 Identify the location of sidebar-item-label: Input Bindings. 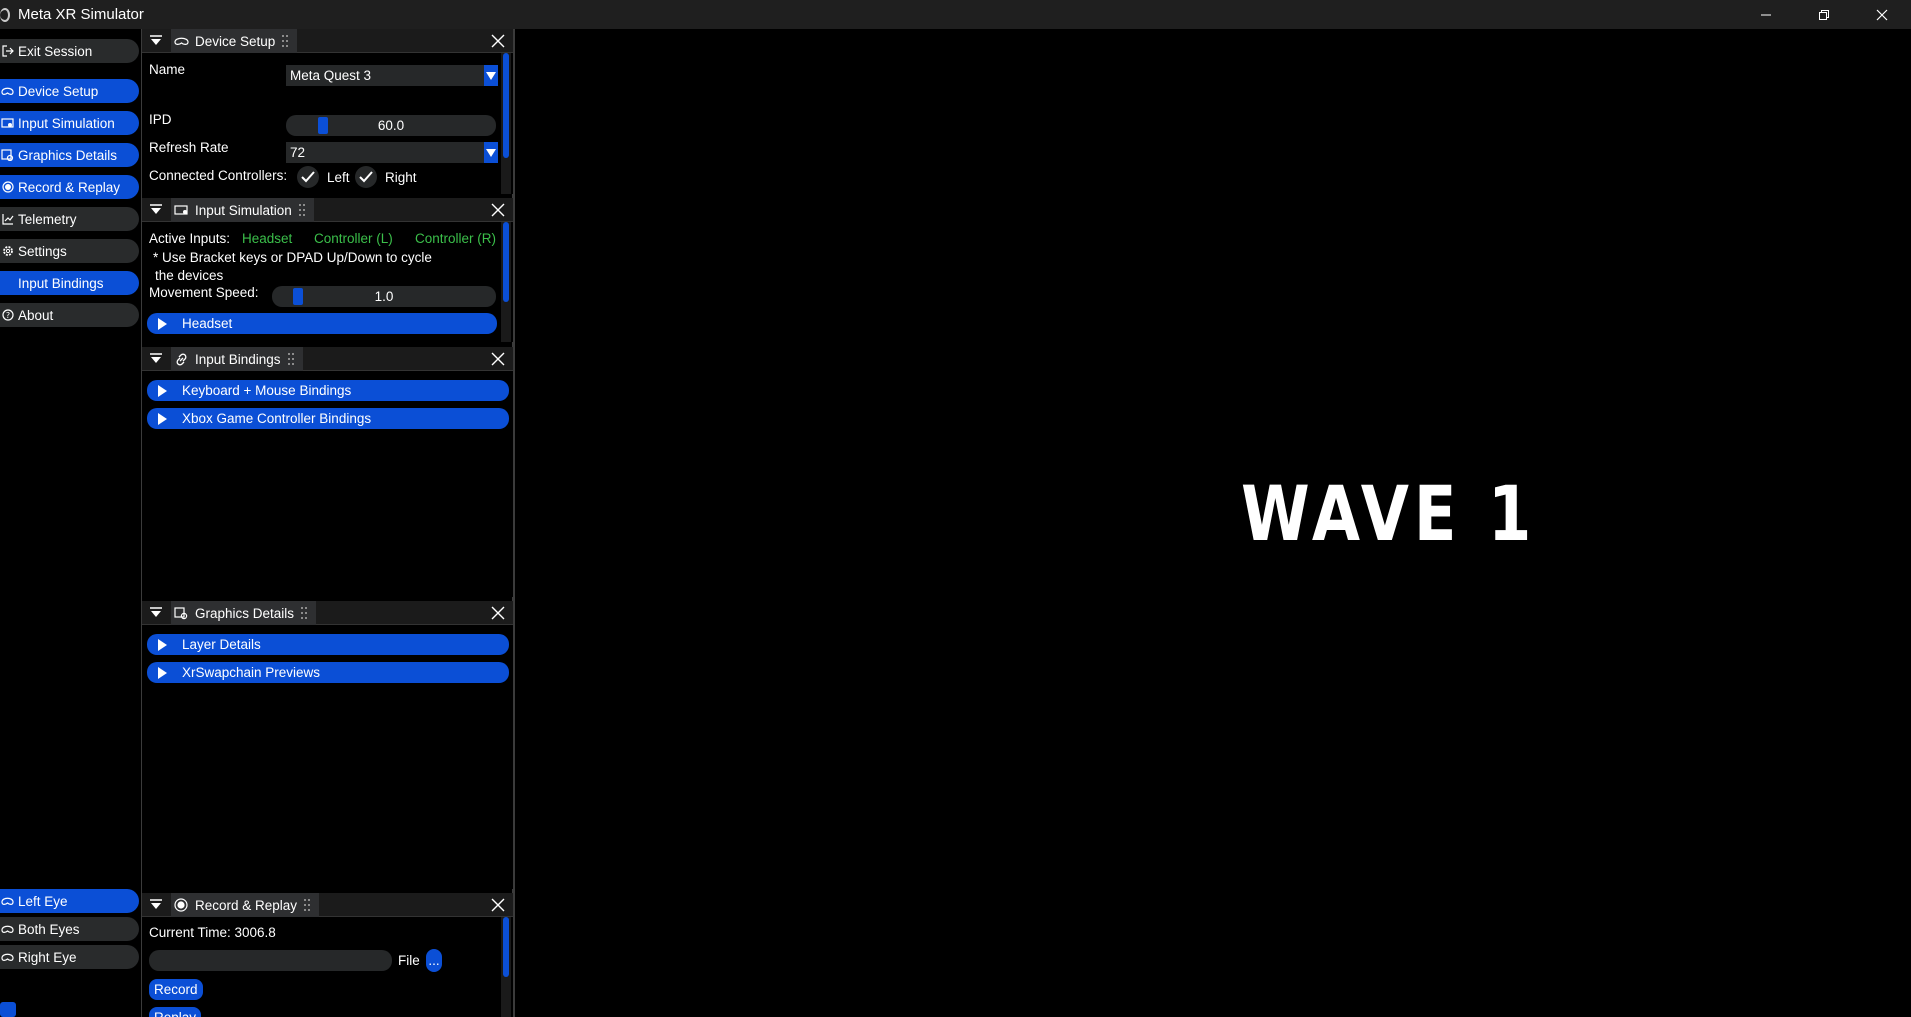
(61, 283).